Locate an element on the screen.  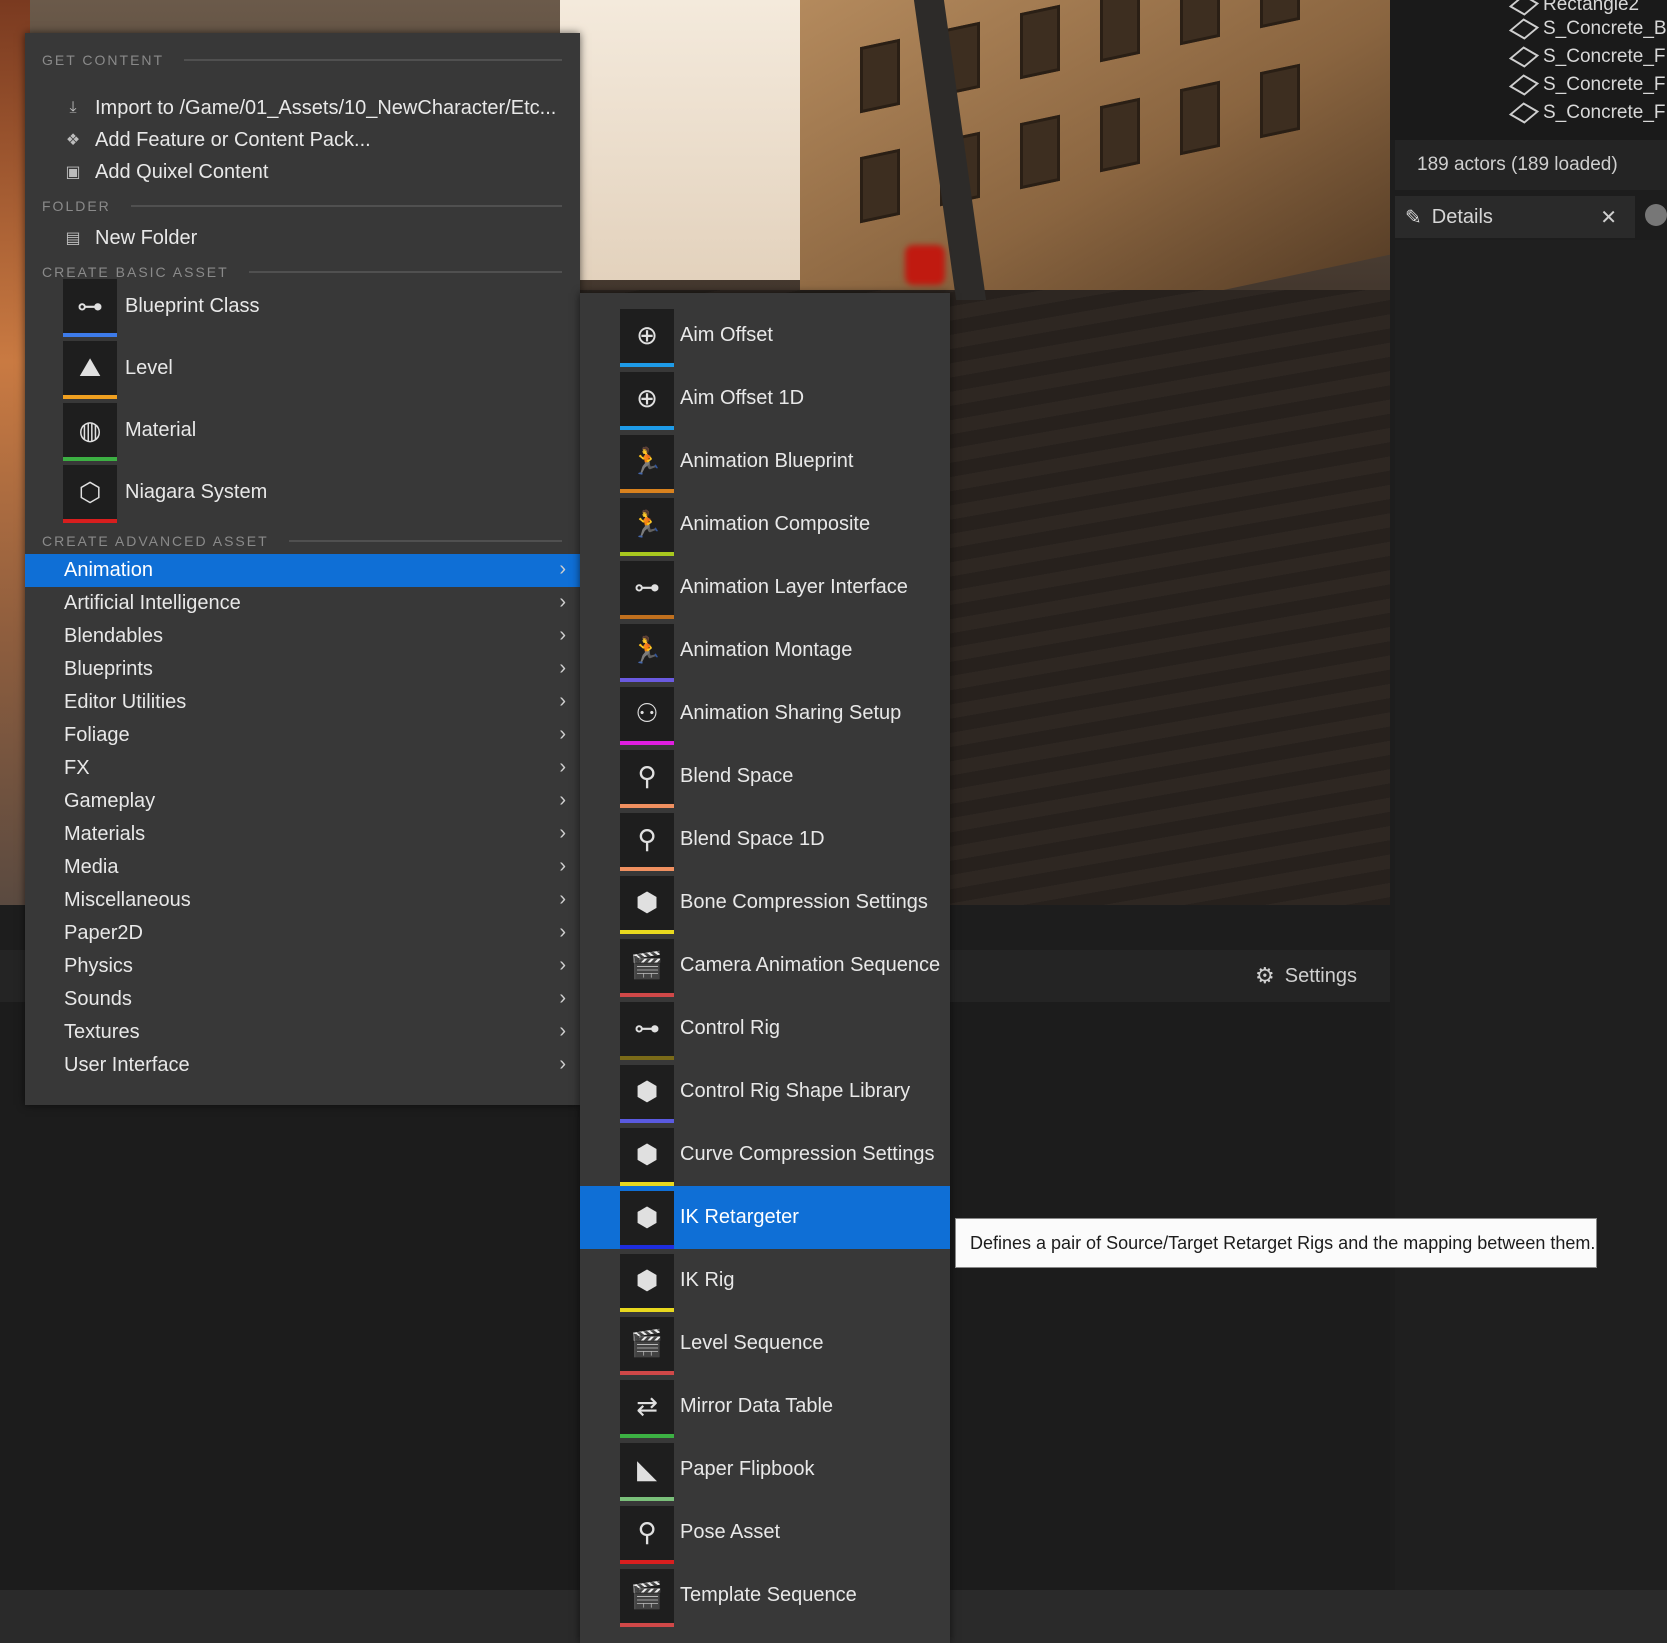
outliner-row: S_Concrete_B is located at coordinates (1587, 29).